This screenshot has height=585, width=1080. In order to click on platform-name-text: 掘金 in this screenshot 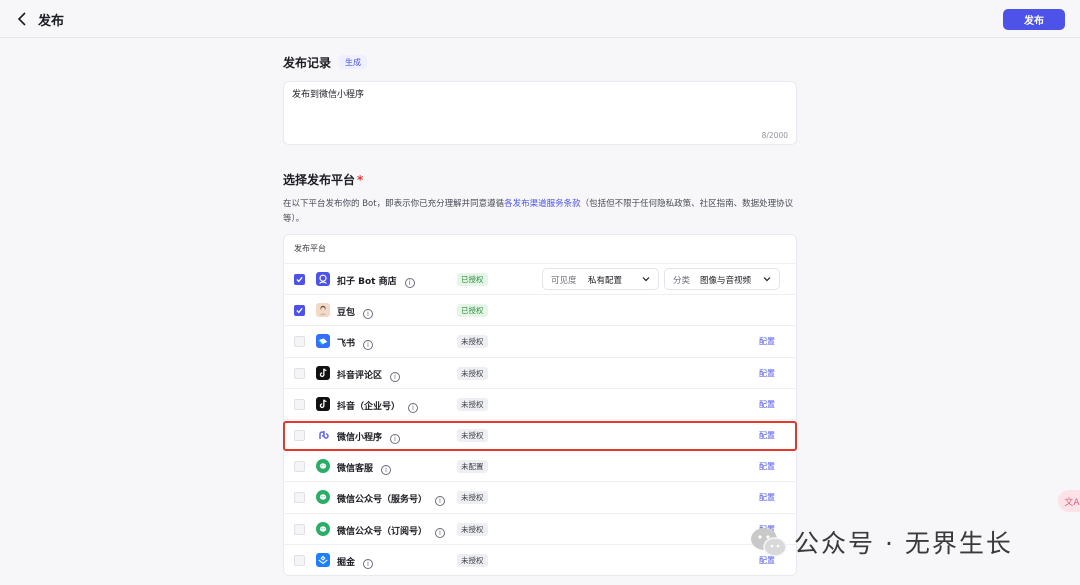, I will do `click(346, 562)`.